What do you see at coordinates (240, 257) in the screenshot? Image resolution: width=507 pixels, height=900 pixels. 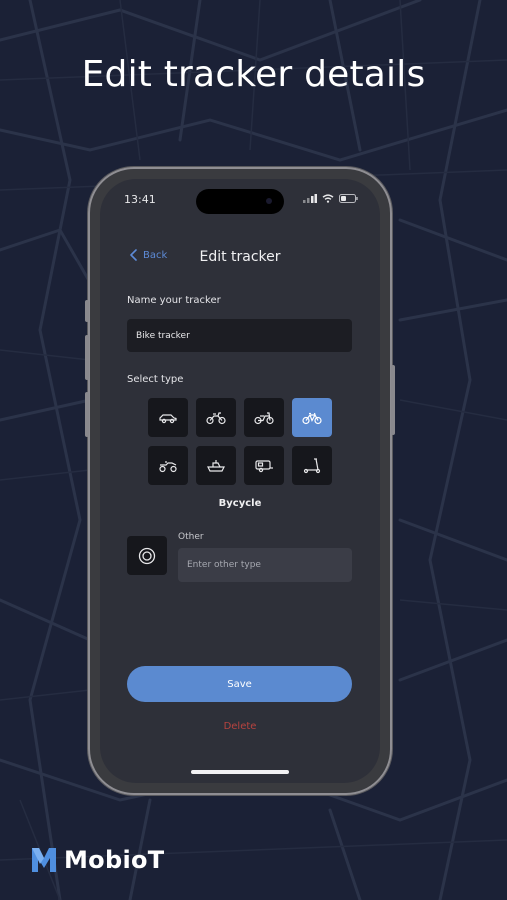 I see `screen-title: Edit tracker` at bounding box center [240, 257].